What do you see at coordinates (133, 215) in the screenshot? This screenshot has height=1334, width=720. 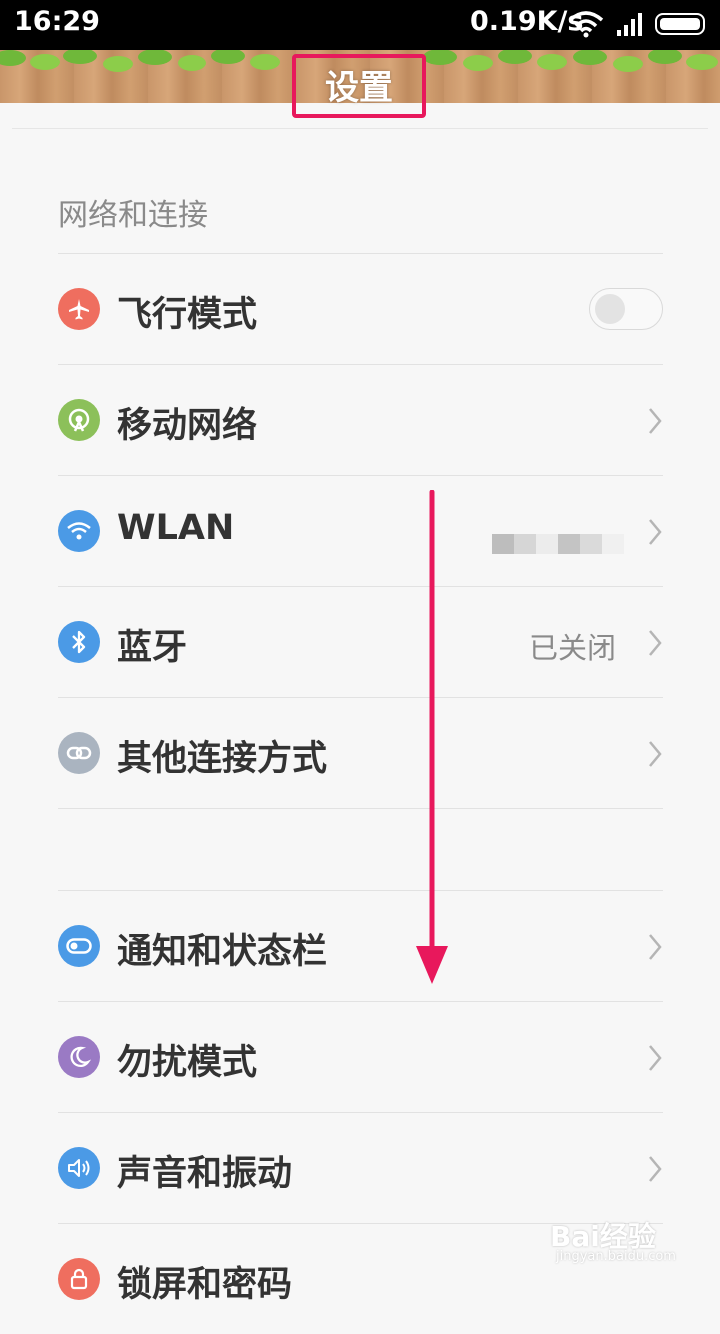 I see `section-title-network: 网络和连接` at bounding box center [133, 215].